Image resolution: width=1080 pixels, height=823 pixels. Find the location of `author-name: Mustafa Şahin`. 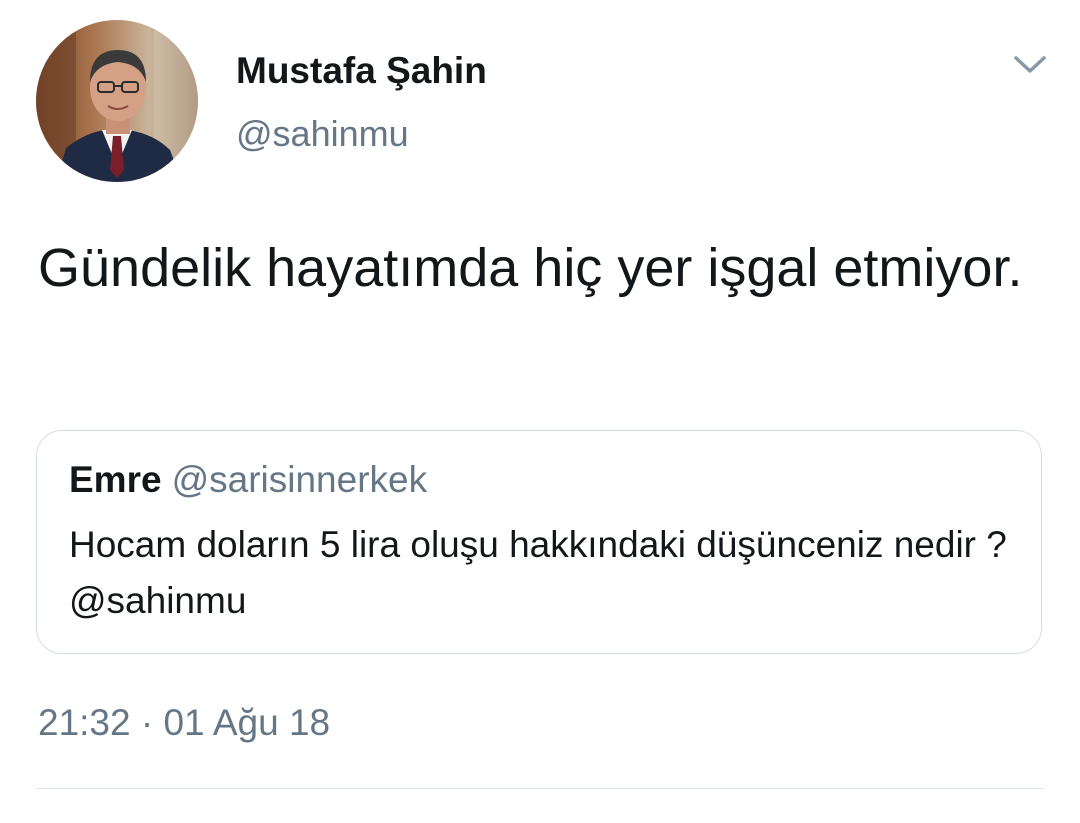

author-name: Mustafa Şahin is located at coordinates (361, 71).